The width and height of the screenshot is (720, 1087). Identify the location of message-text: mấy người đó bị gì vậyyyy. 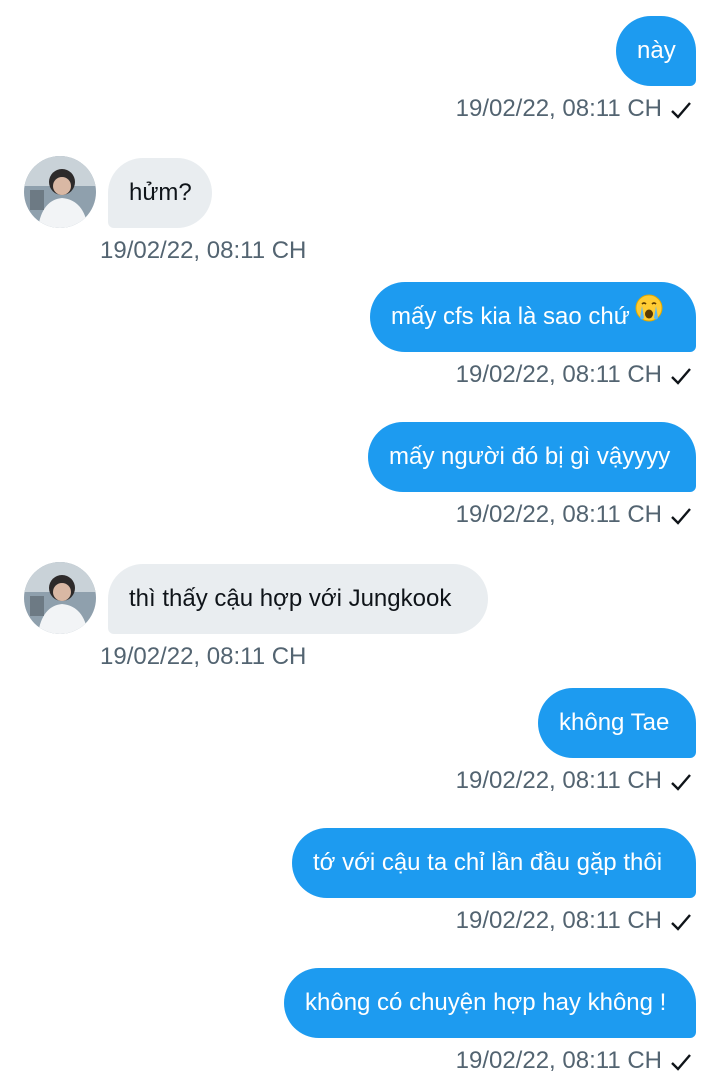
(530, 456).